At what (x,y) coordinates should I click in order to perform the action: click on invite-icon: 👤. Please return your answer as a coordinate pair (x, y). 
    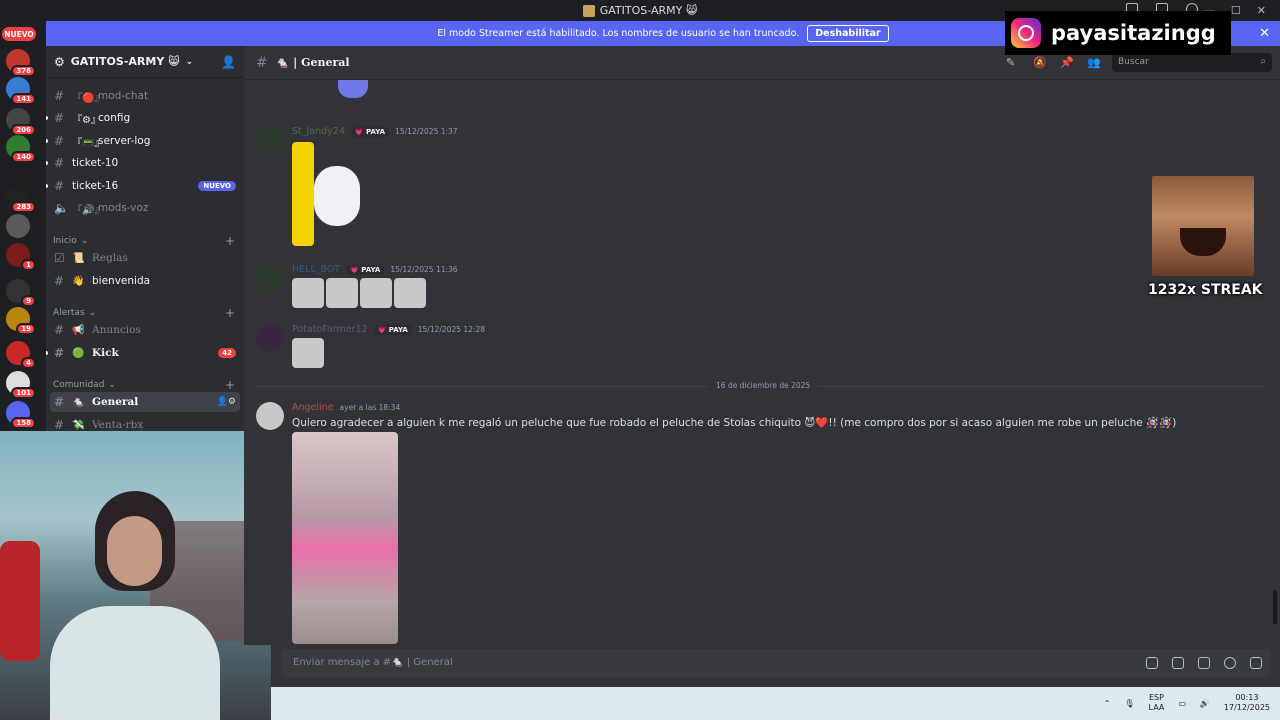
    Looking at the image, I should click on (228, 62).